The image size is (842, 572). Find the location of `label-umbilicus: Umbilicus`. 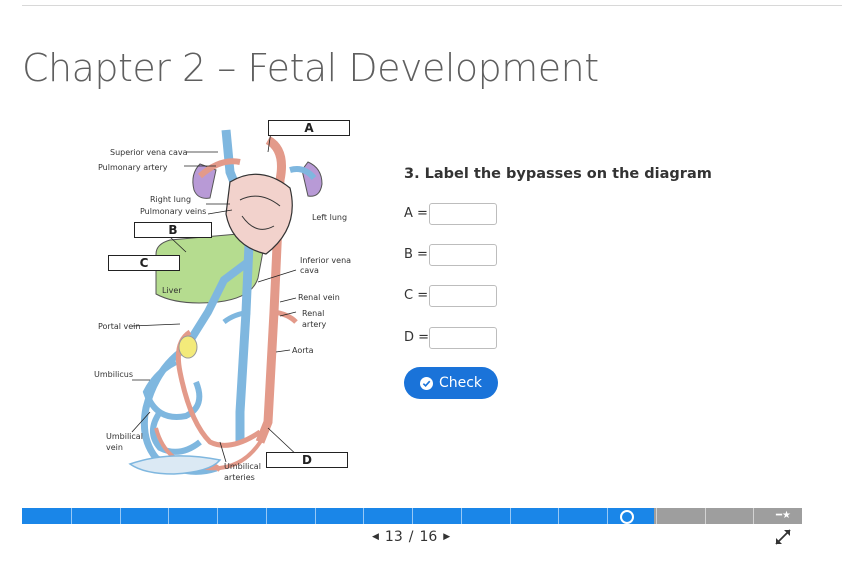

label-umbilicus: Umbilicus is located at coordinates (114, 374).